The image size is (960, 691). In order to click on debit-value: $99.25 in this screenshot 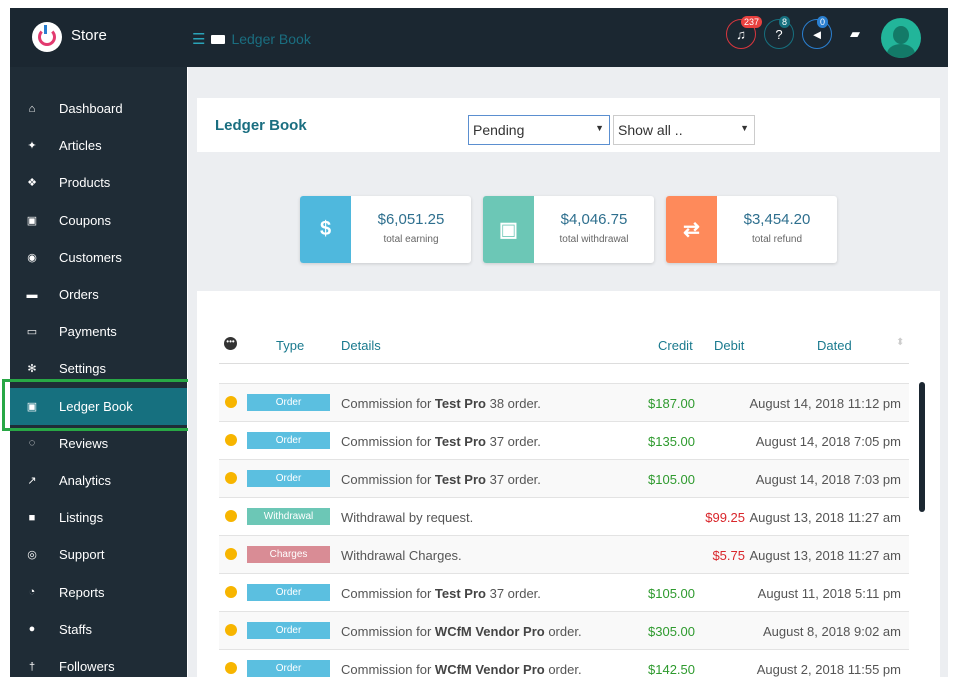, I will do `click(725, 517)`.